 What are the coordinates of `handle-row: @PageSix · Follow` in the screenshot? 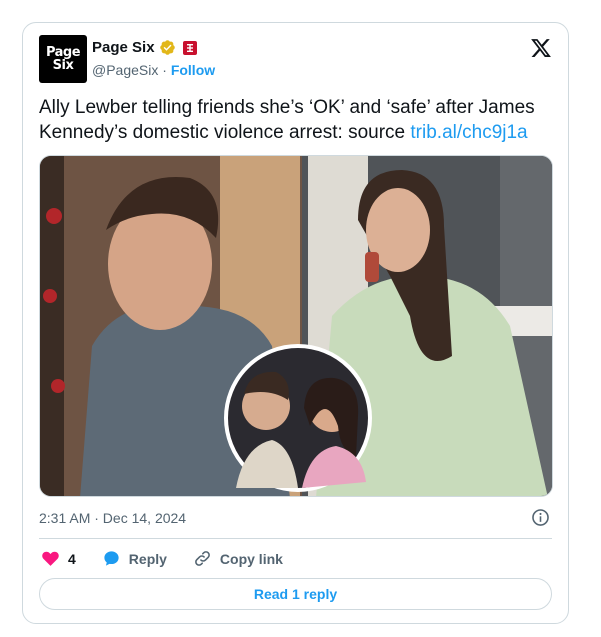 It's located at (153, 70).